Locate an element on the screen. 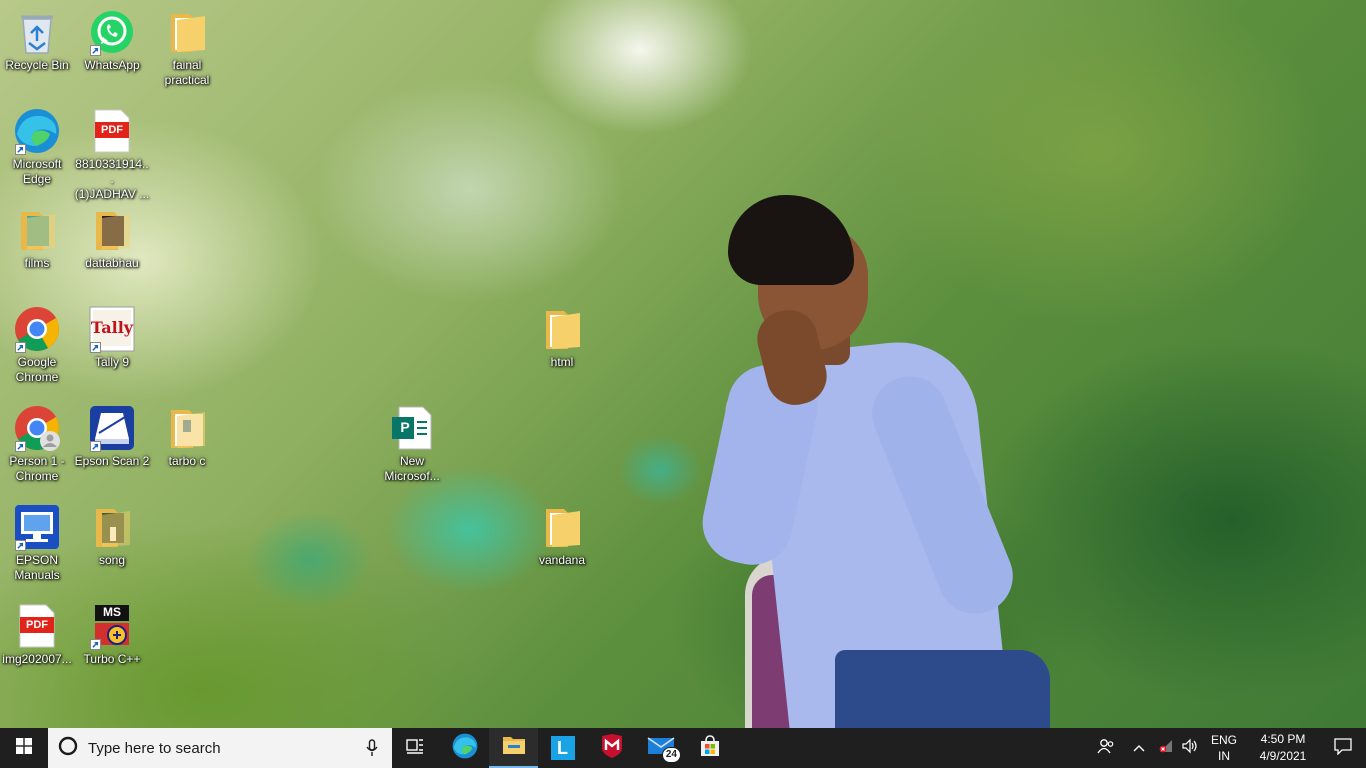  tally-icon: Tally is located at coordinates (112, 329).